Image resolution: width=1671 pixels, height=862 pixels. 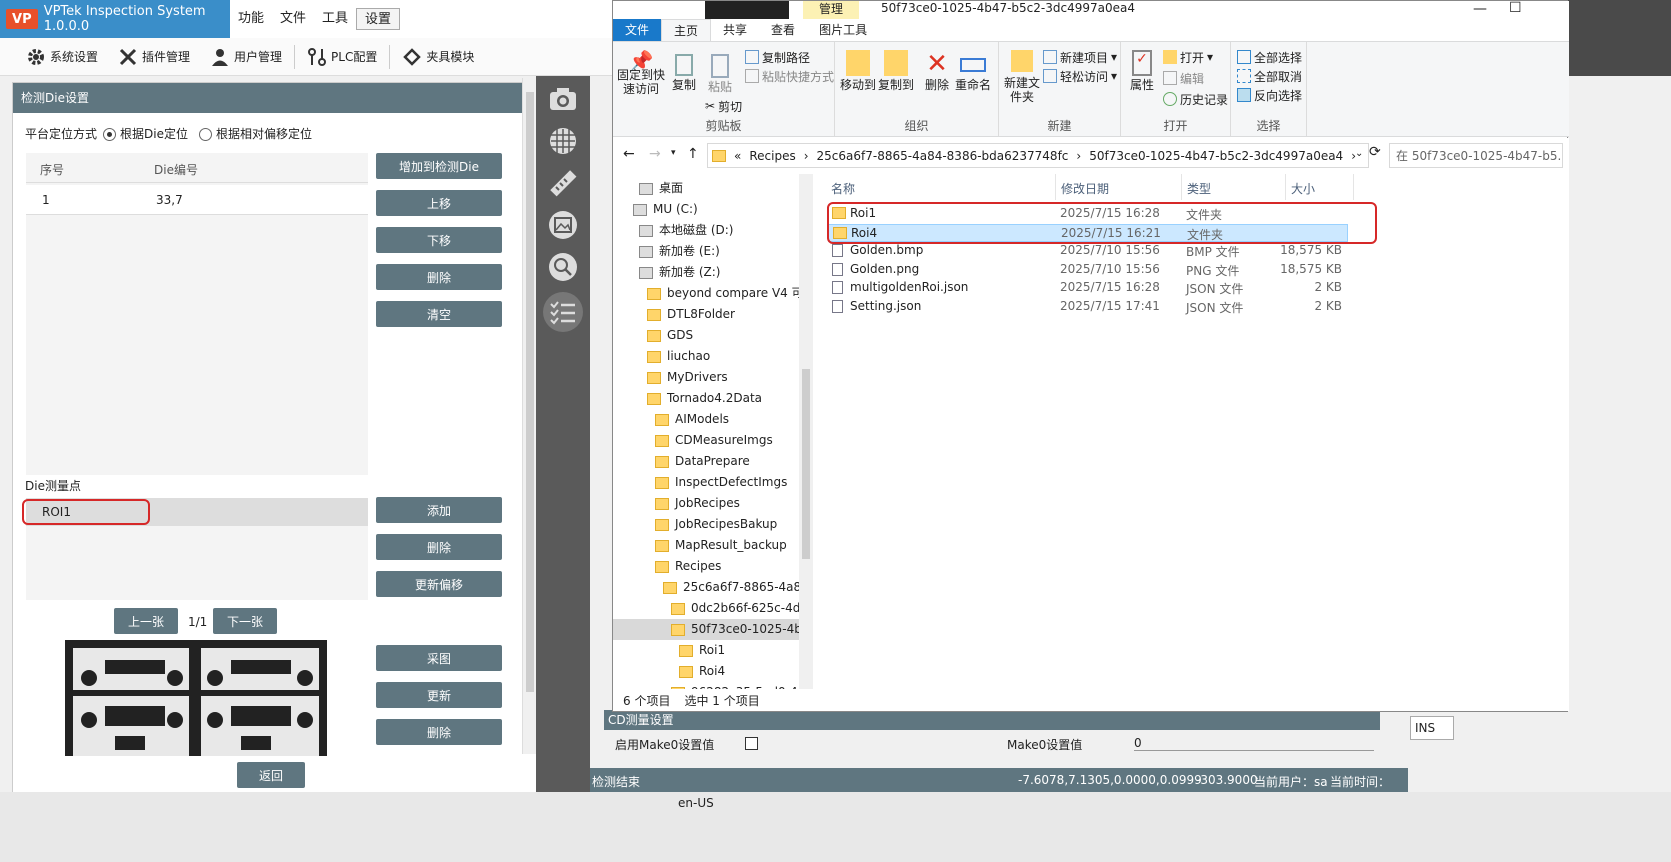 I want to click on image-button, so click(x=563, y=225).